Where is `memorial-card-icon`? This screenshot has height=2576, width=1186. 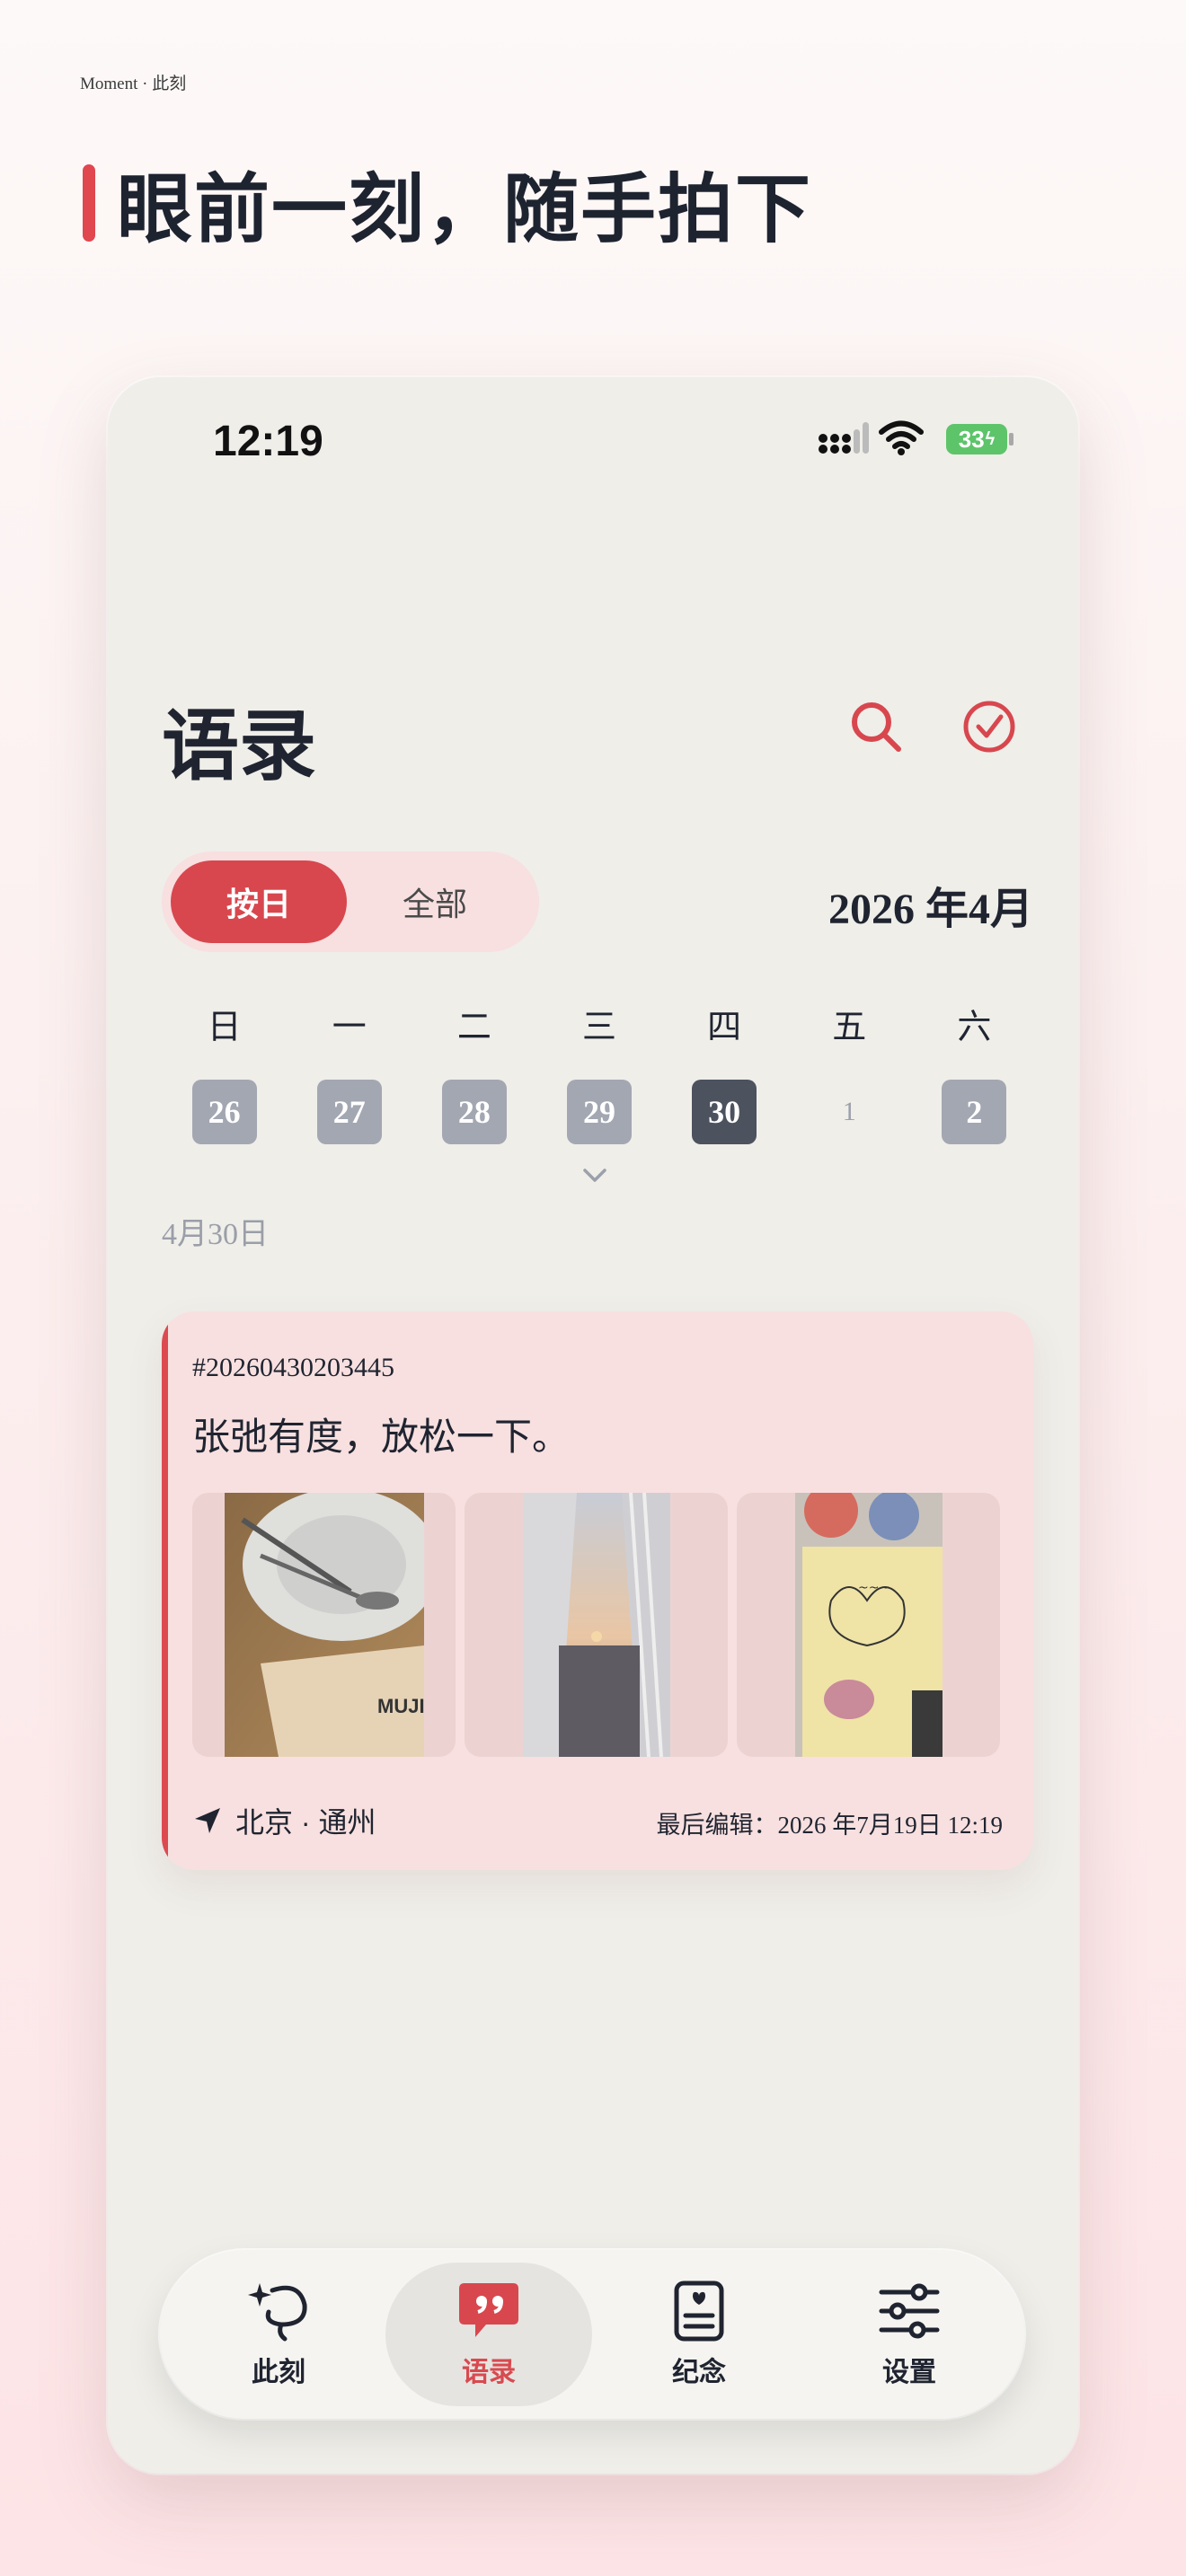 memorial-card-icon is located at coordinates (699, 2311).